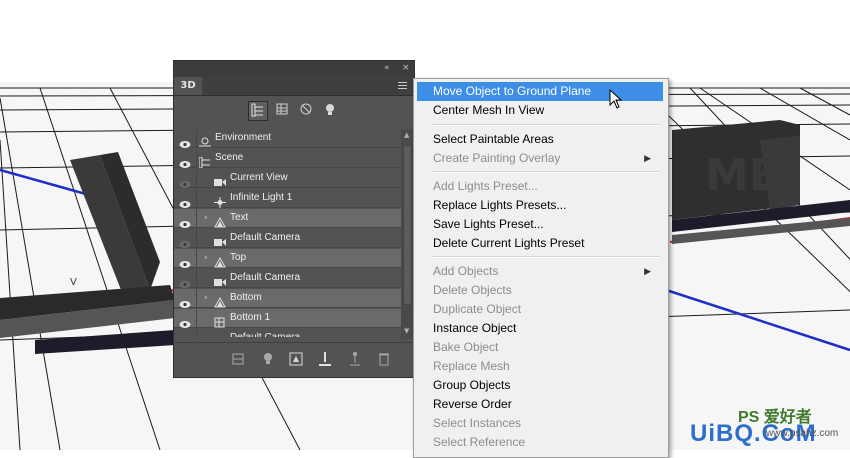 This screenshot has height=458, width=850. Describe the element at coordinates (204, 161) in the screenshot. I see `scene-icon` at that location.